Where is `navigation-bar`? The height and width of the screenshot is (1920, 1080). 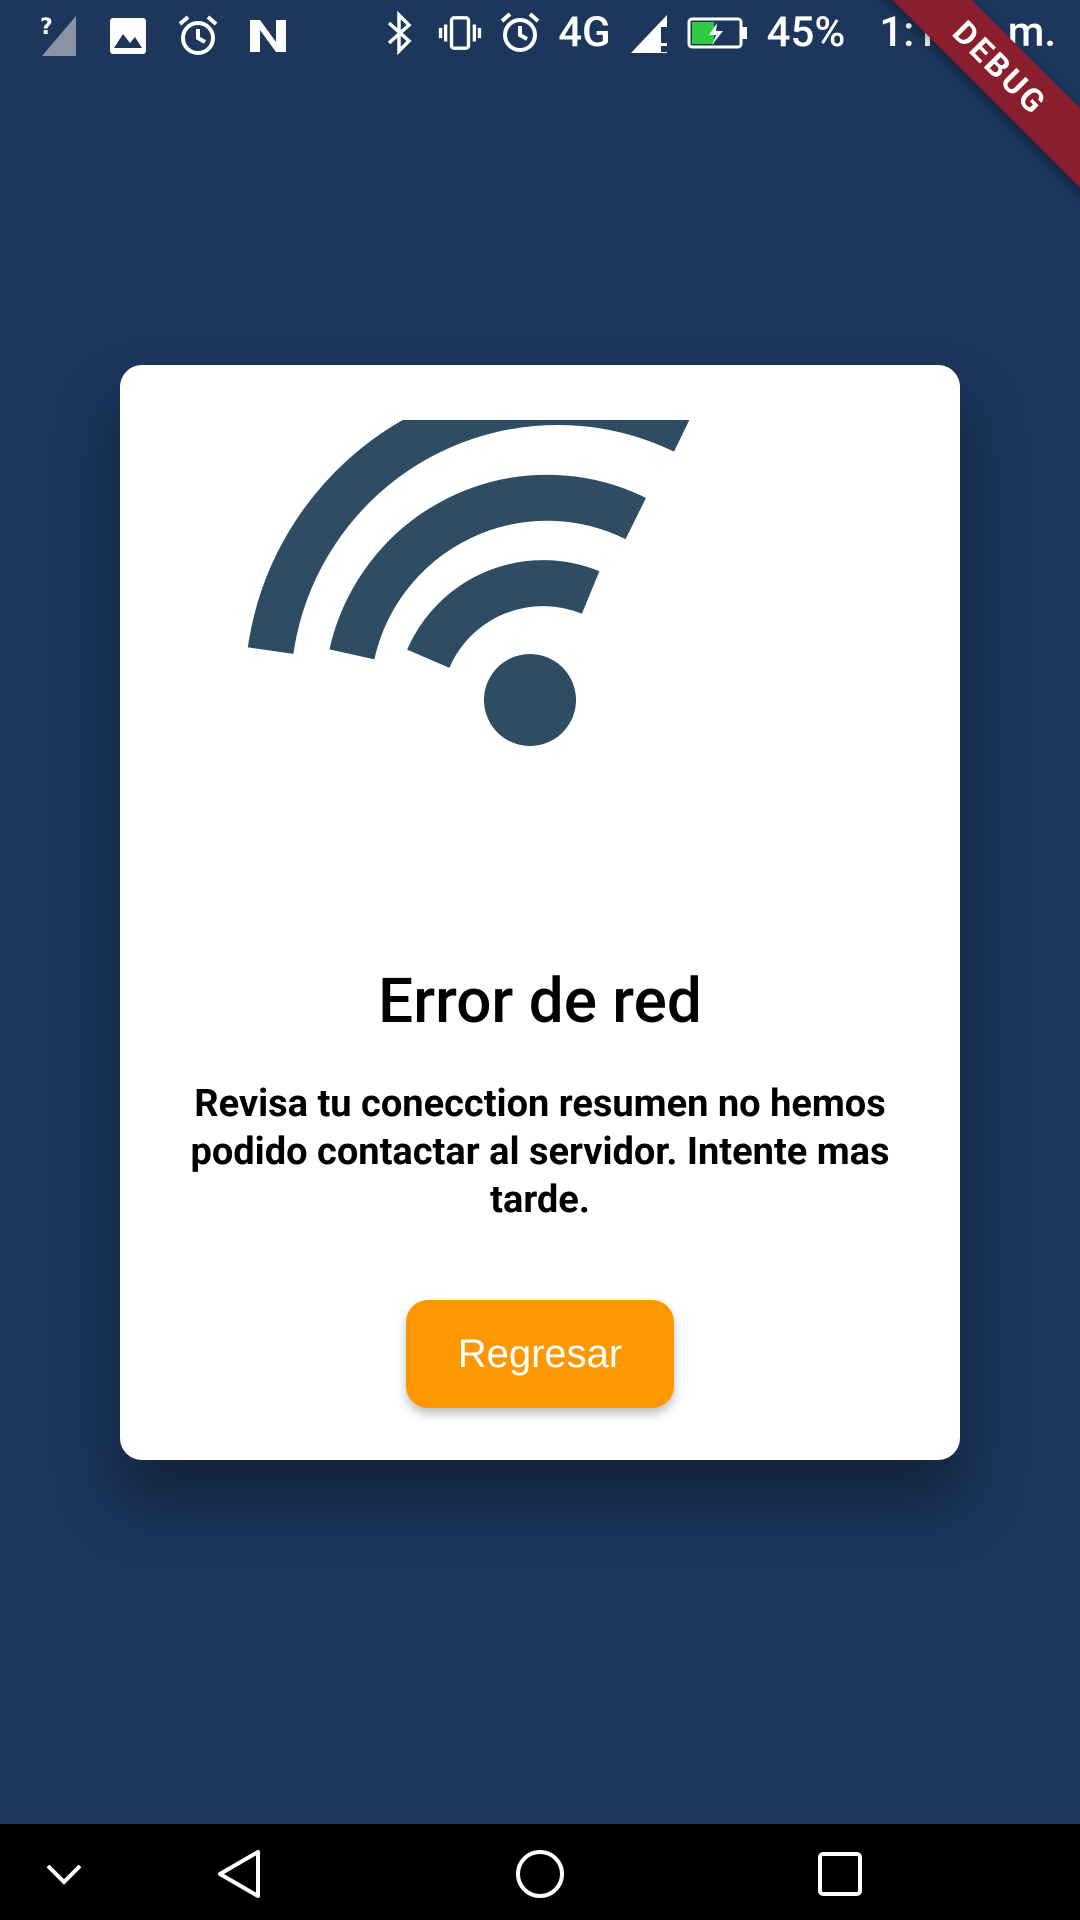
navigation-bar is located at coordinates (540, 1872).